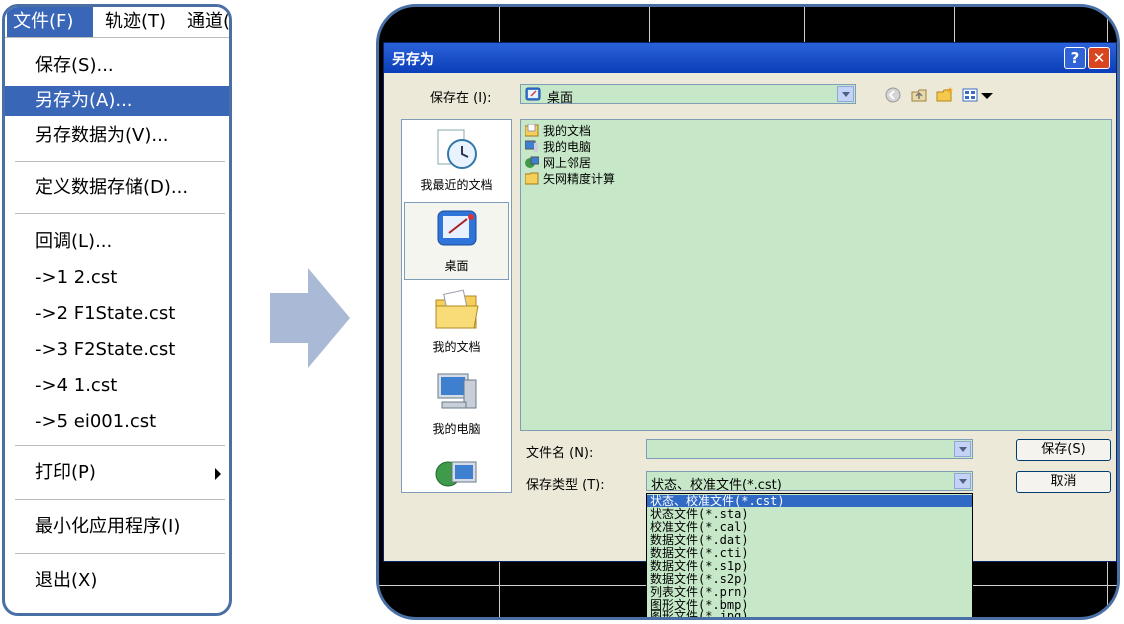 The image size is (1124, 624). What do you see at coordinates (893, 95) in the screenshot?
I see `back-icon` at bounding box center [893, 95].